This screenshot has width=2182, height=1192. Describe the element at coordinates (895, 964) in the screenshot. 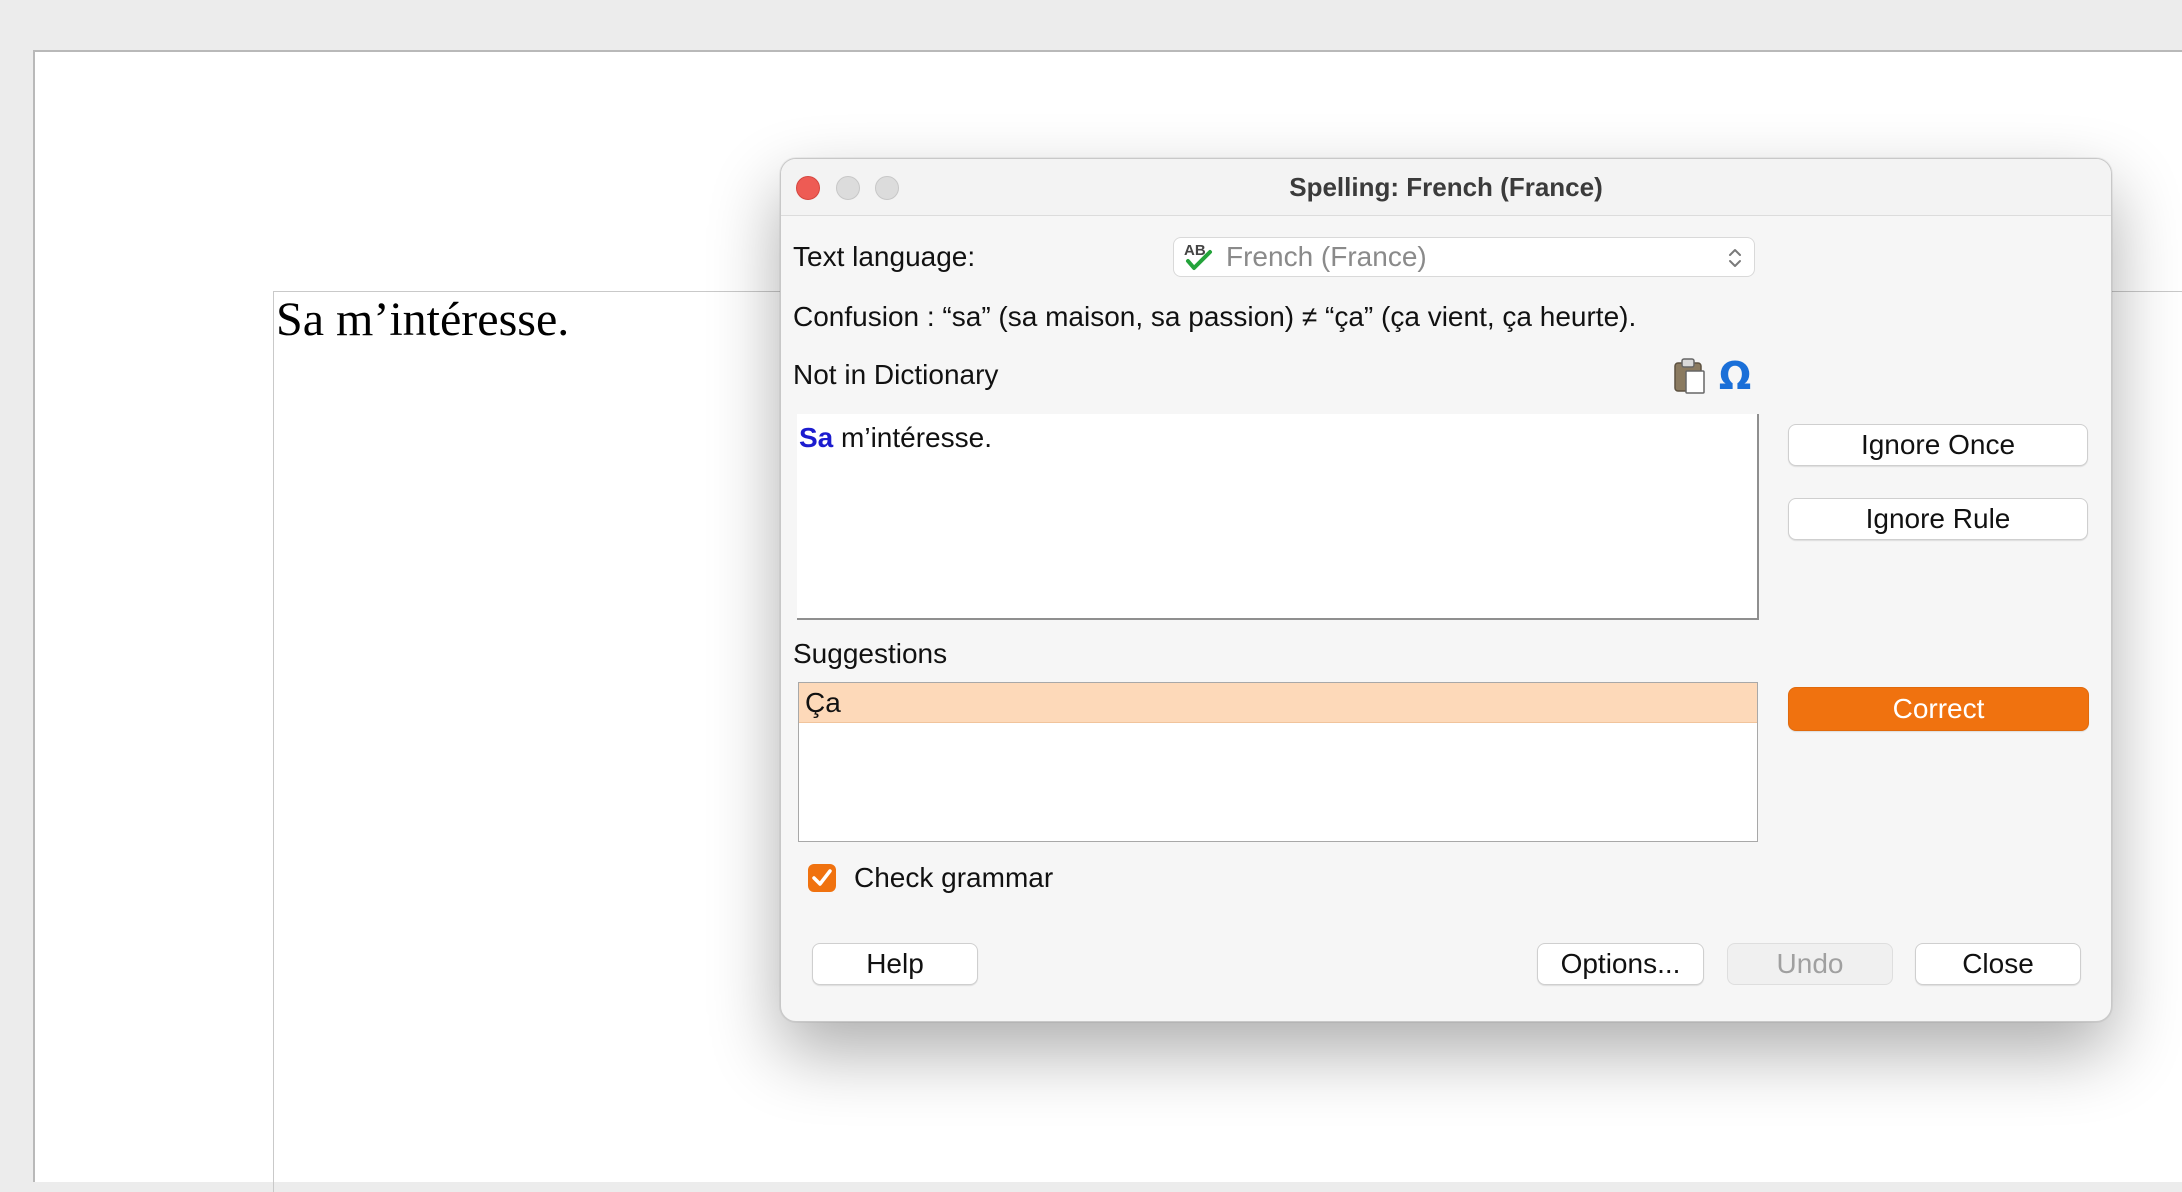

I see `help-button: Help` at that location.